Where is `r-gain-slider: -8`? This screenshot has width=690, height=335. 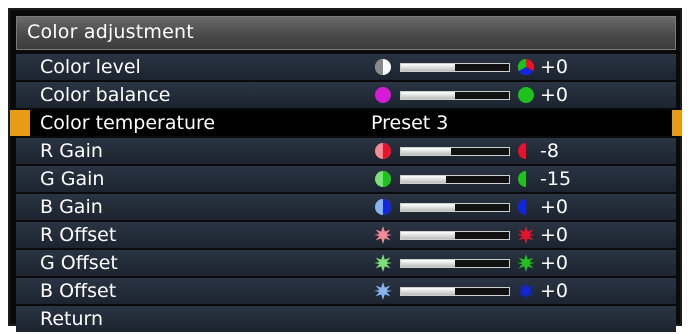
r-gain-slider: -8 is located at coordinates (474, 151).